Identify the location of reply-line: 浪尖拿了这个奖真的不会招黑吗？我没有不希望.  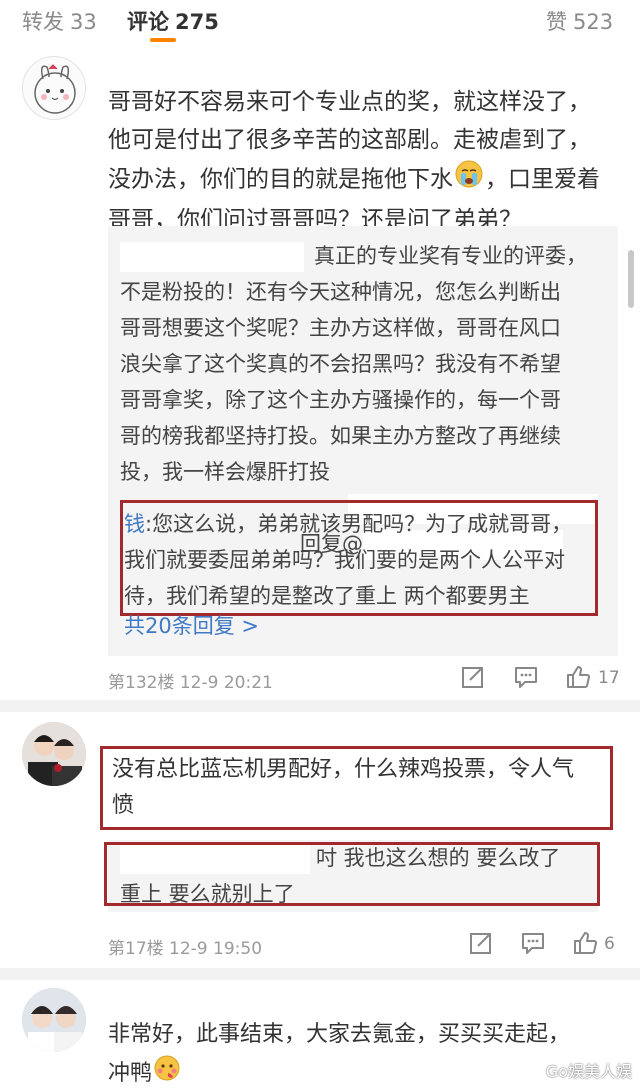
(340, 364).